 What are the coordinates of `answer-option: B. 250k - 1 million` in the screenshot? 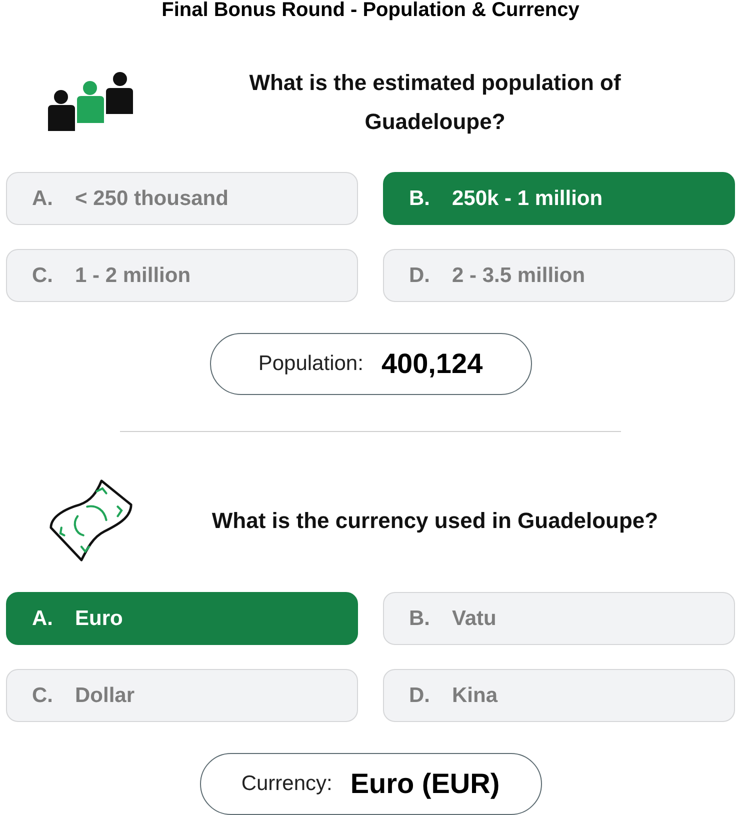 It's located at (559, 198).